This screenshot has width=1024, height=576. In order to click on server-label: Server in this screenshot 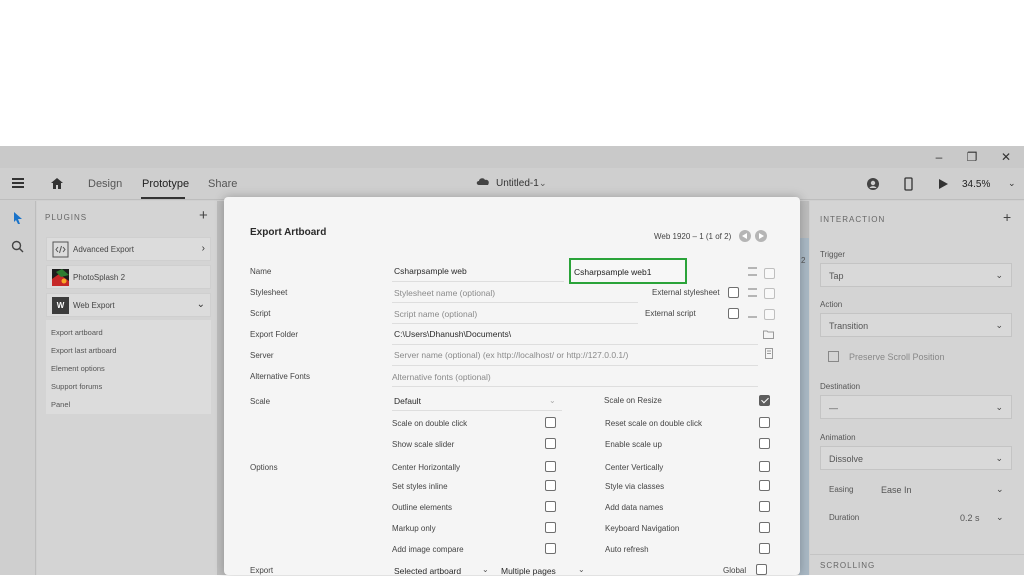, I will do `click(262, 355)`.